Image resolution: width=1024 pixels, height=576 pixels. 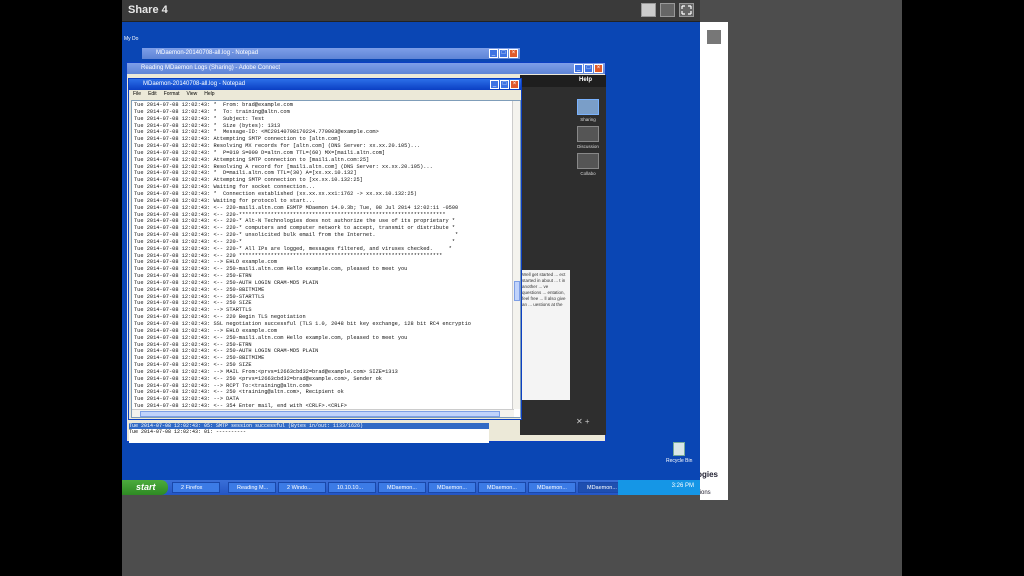 I want to click on taskbar-item: 2 Firefox, so click(x=196, y=487).